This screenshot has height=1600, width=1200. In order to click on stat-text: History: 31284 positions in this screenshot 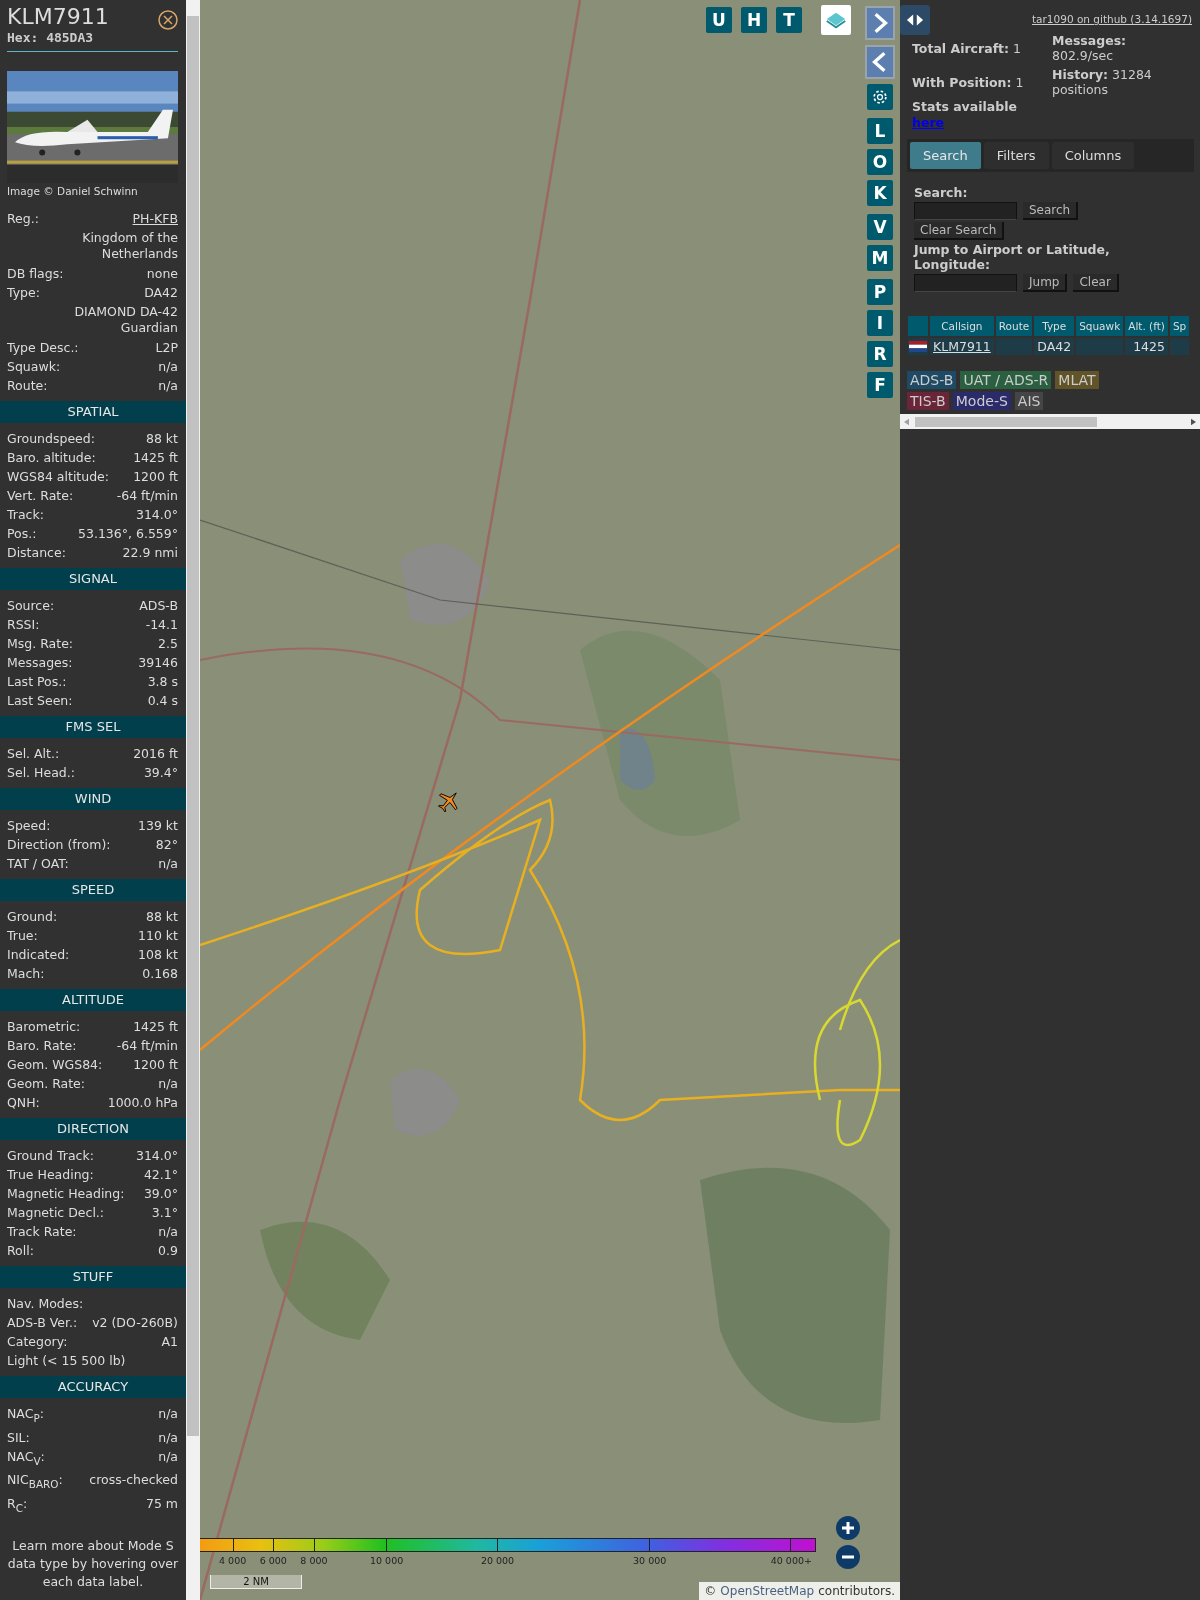, I will do `click(1102, 82)`.